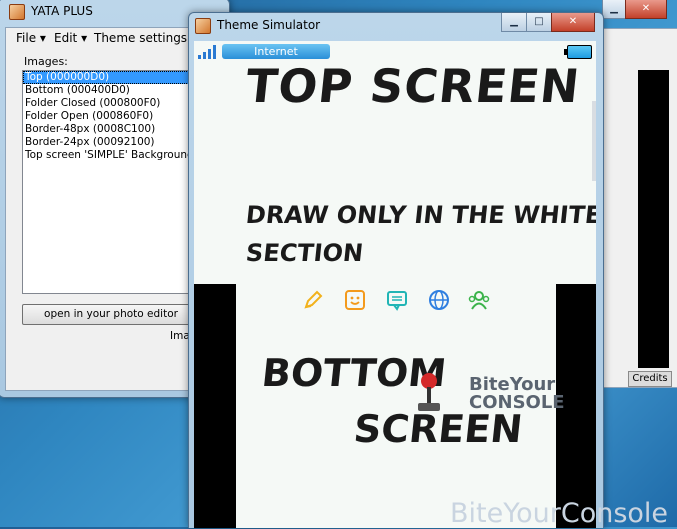 The height and width of the screenshot is (529, 677). I want to click on list-item: Folder Open (000860F0), so click(111, 116).